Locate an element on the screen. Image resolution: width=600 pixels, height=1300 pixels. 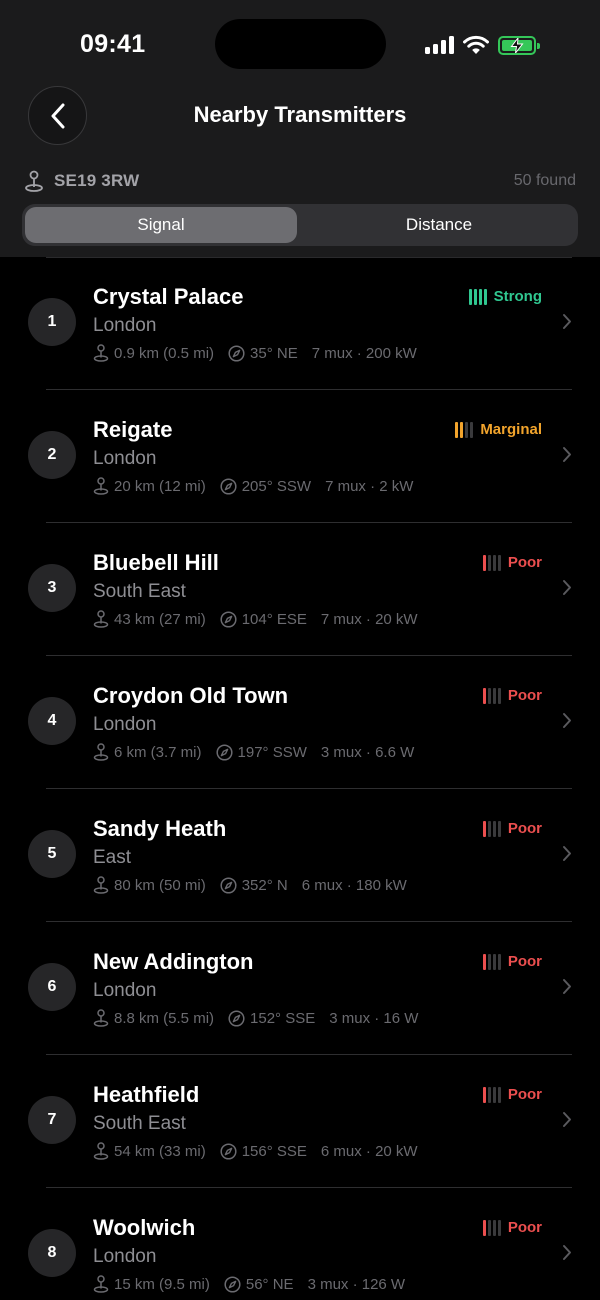
status-icons is located at coordinates (482, 45).